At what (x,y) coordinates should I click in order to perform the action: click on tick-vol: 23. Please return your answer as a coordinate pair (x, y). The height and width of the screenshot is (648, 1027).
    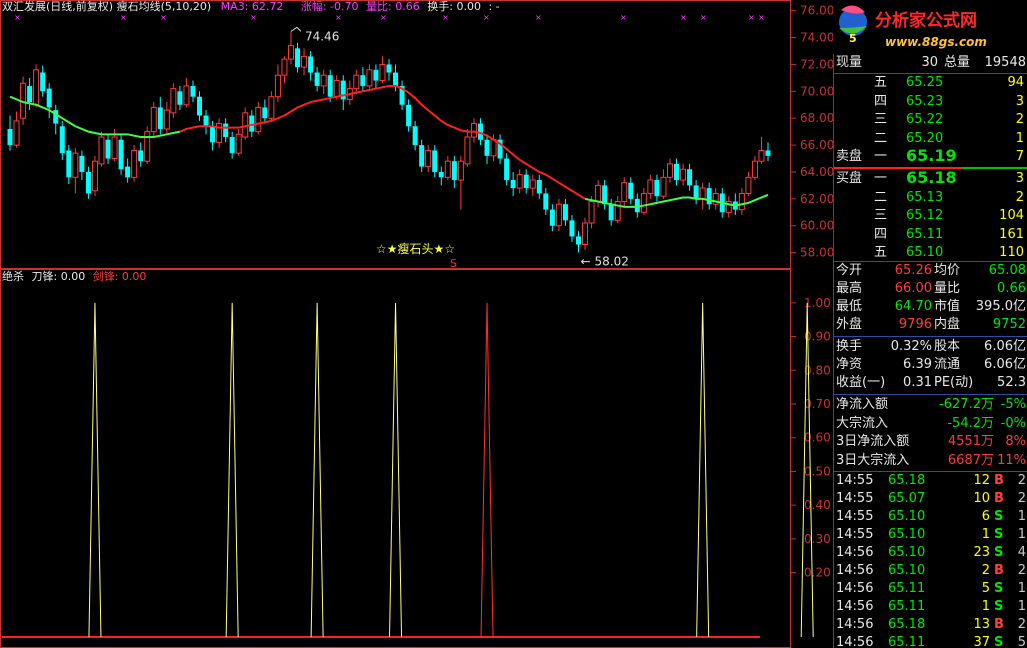
    Looking at the image, I should click on (981, 552).